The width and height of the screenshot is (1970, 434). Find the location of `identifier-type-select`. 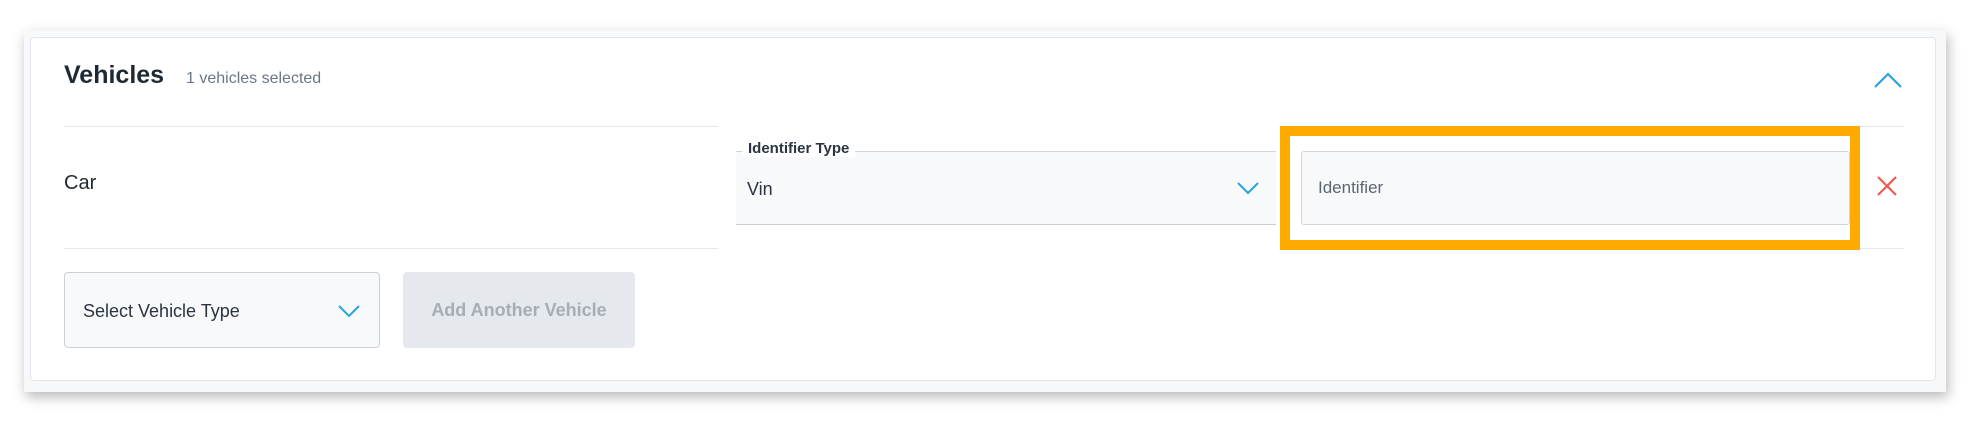

identifier-type-select is located at coordinates (1006, 188).